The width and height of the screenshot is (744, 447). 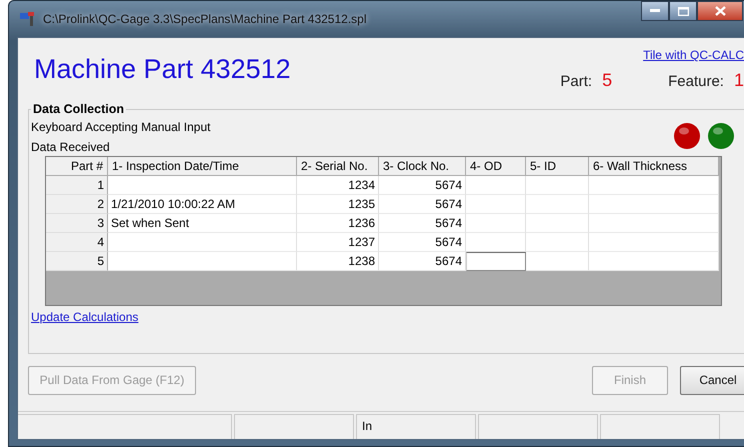 What do you see at coordinates (78, 109) in the screenshot?
I see `group-title: Data Collection` at bounding box center [78, 109].